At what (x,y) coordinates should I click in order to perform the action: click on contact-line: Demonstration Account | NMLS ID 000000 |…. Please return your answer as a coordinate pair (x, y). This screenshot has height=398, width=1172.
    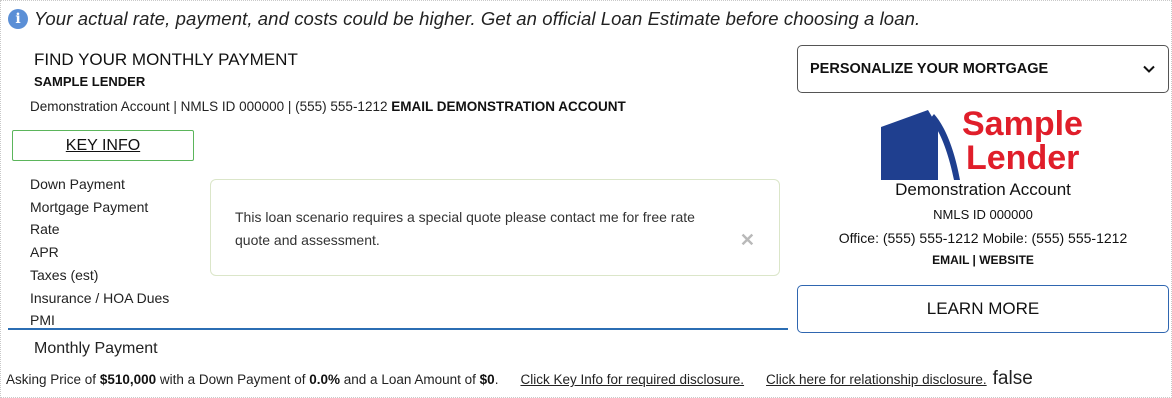
    Looking at the image, I should click on (328, 106).